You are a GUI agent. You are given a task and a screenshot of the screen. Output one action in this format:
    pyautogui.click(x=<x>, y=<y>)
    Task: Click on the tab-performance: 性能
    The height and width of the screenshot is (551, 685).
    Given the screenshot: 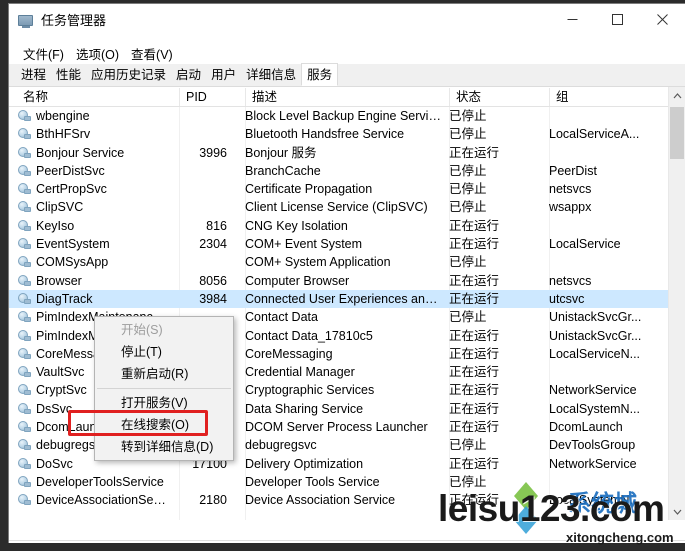 What is the action you would take?
    pyautogui.click(x=68, y=75)
    